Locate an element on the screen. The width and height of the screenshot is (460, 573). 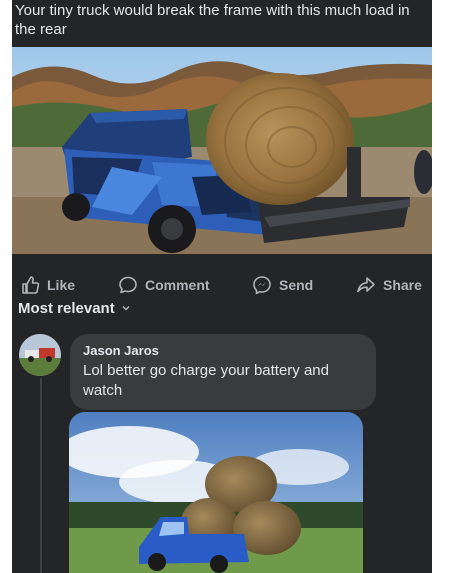
comment-label: Comment is located at coordinates (177, 285).